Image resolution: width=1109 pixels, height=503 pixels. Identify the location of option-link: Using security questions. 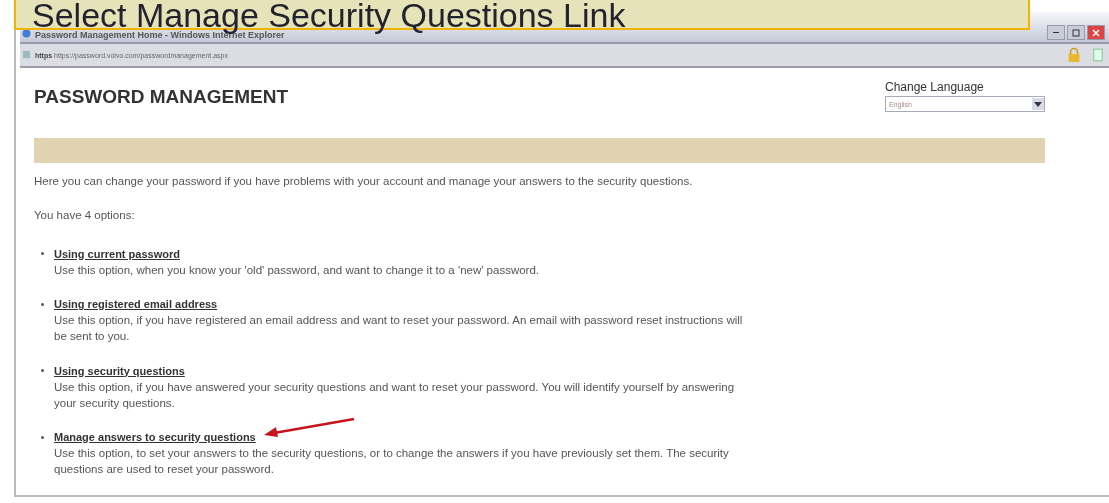
(119, 370).